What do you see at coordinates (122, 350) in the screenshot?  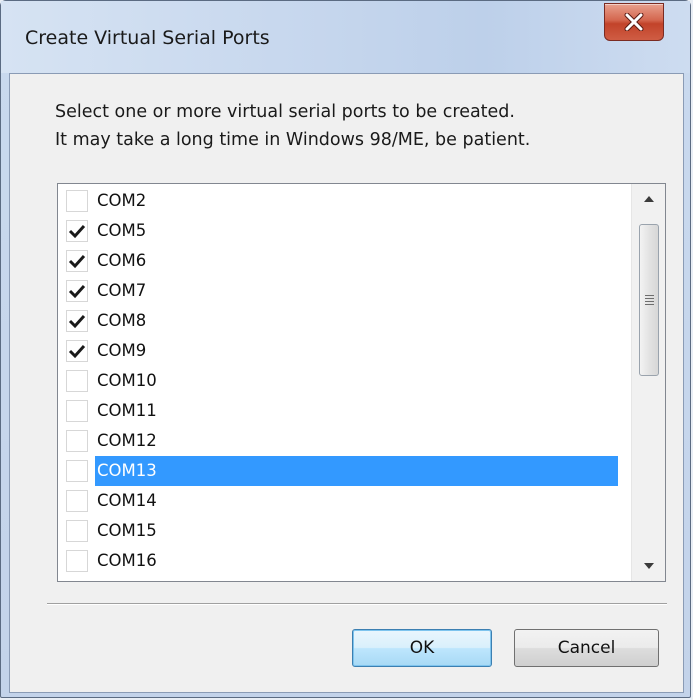 I see `port-label: COM9` at bounding box center [122, 350].